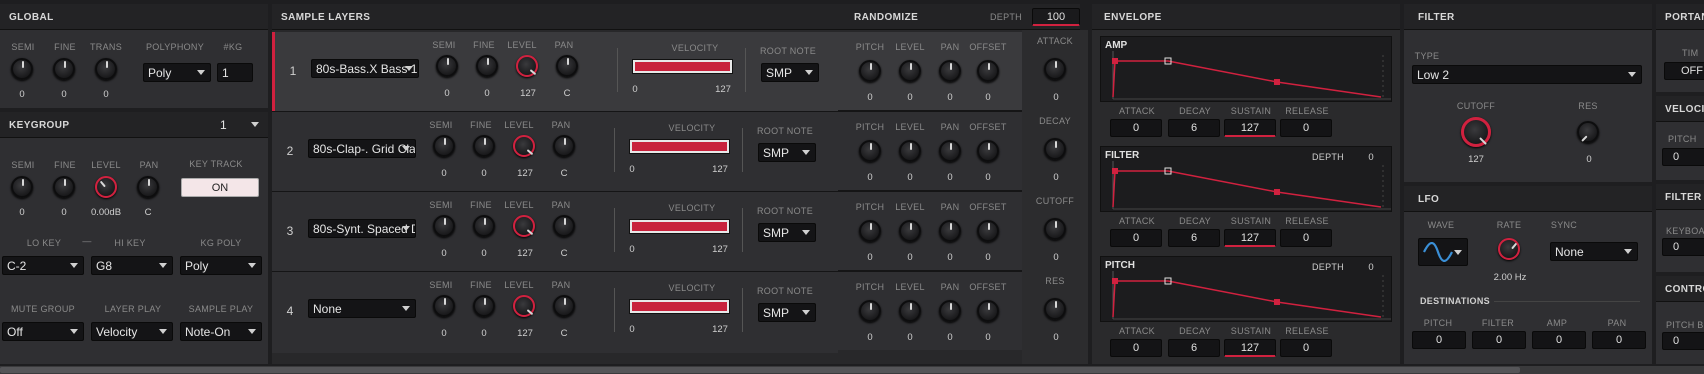  What do you see at coordinates (132, 331) in the screenshot?
I see `layer-play-dropdown: Velocity` at bounding box center [132, 331].